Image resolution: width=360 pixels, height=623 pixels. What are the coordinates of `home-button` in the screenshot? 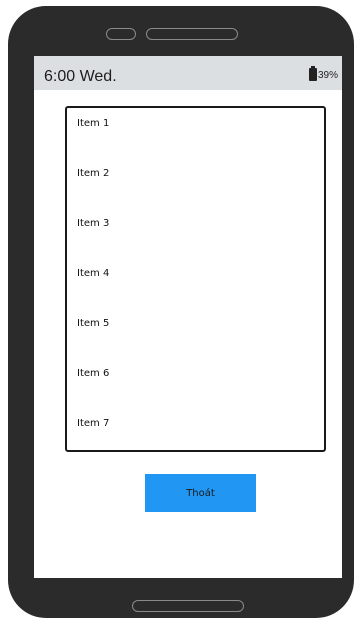 It's located at (188, 606).